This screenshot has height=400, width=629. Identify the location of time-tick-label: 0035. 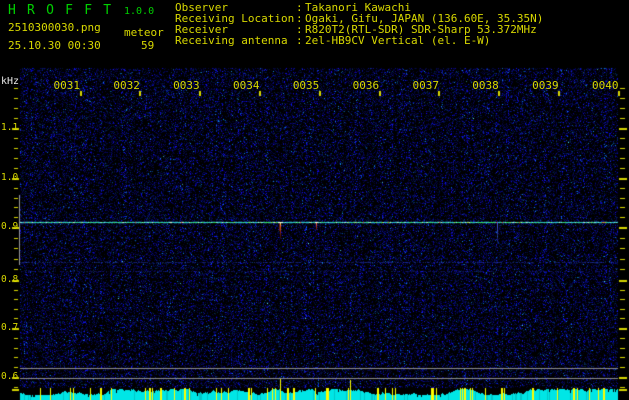
(306, 85).